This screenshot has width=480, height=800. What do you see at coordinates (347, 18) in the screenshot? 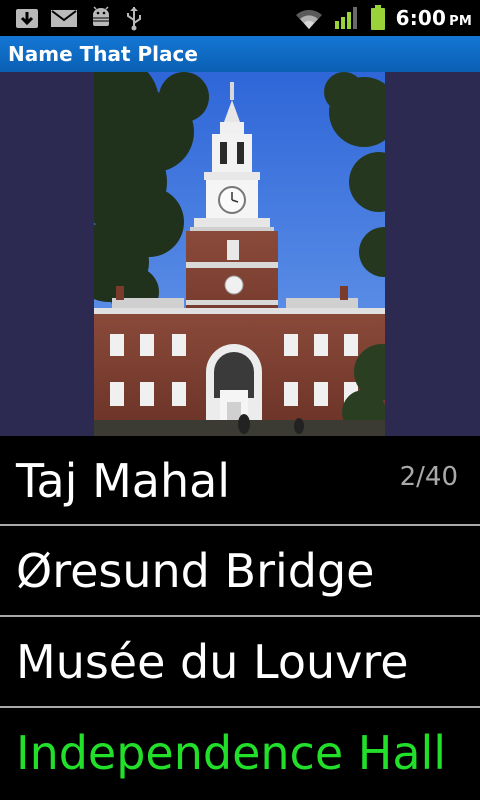
I see `signal-icon` at bounding box center [347, 18].